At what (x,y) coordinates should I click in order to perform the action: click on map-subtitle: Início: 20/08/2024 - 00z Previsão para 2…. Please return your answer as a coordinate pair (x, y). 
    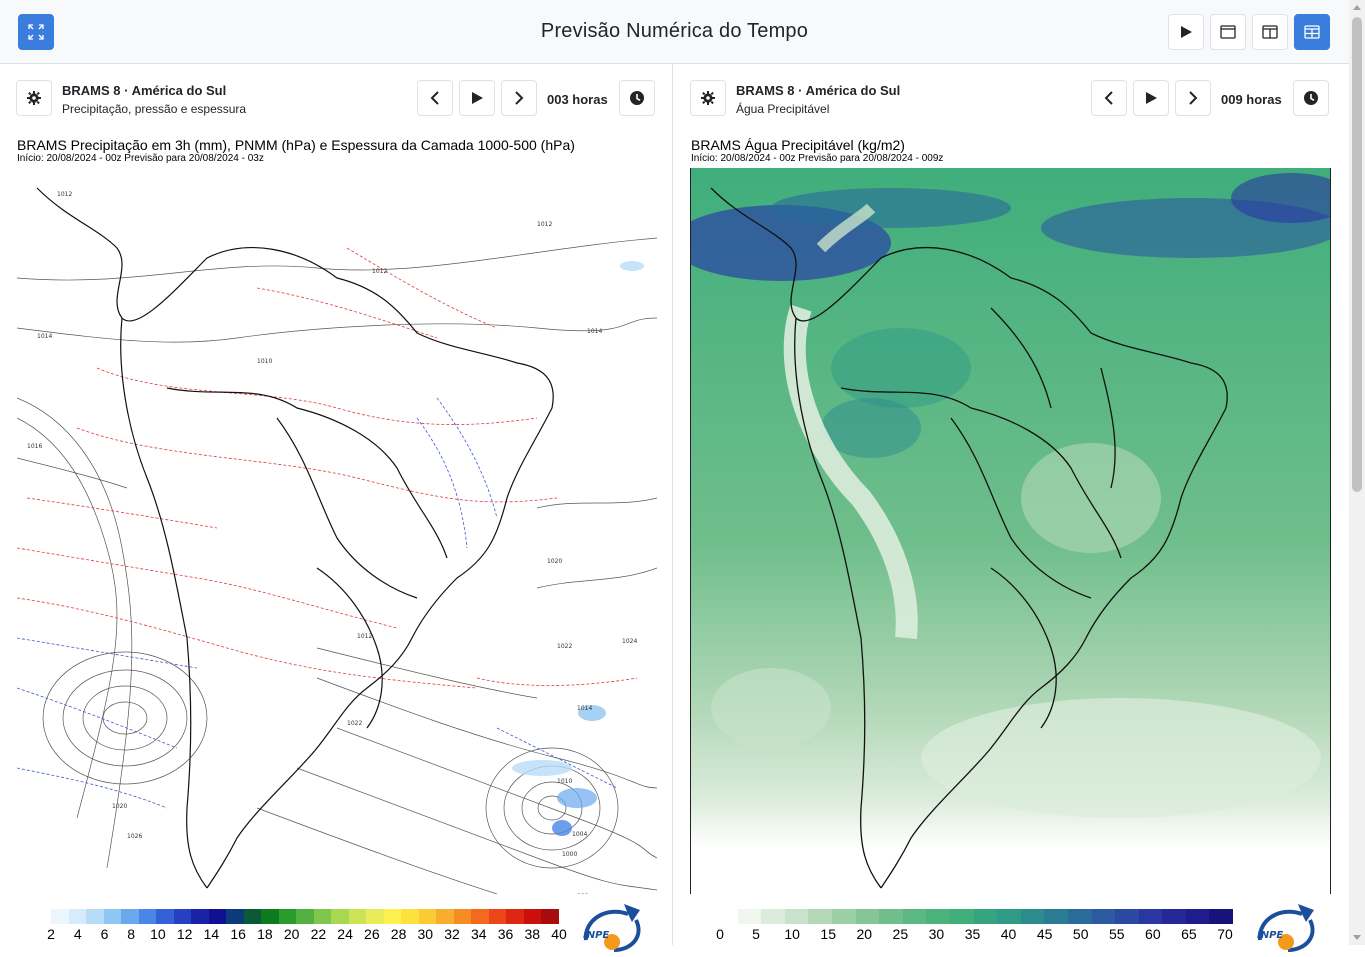
    Looking at the image, I should click on (140, 158).